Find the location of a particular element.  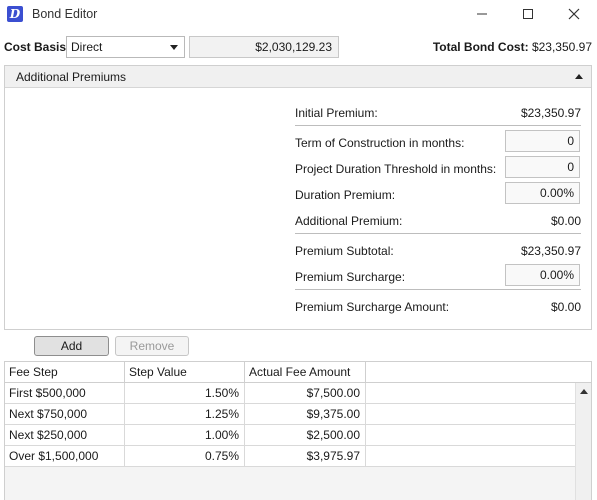

minimize-button is located at coordinates (482, 15).